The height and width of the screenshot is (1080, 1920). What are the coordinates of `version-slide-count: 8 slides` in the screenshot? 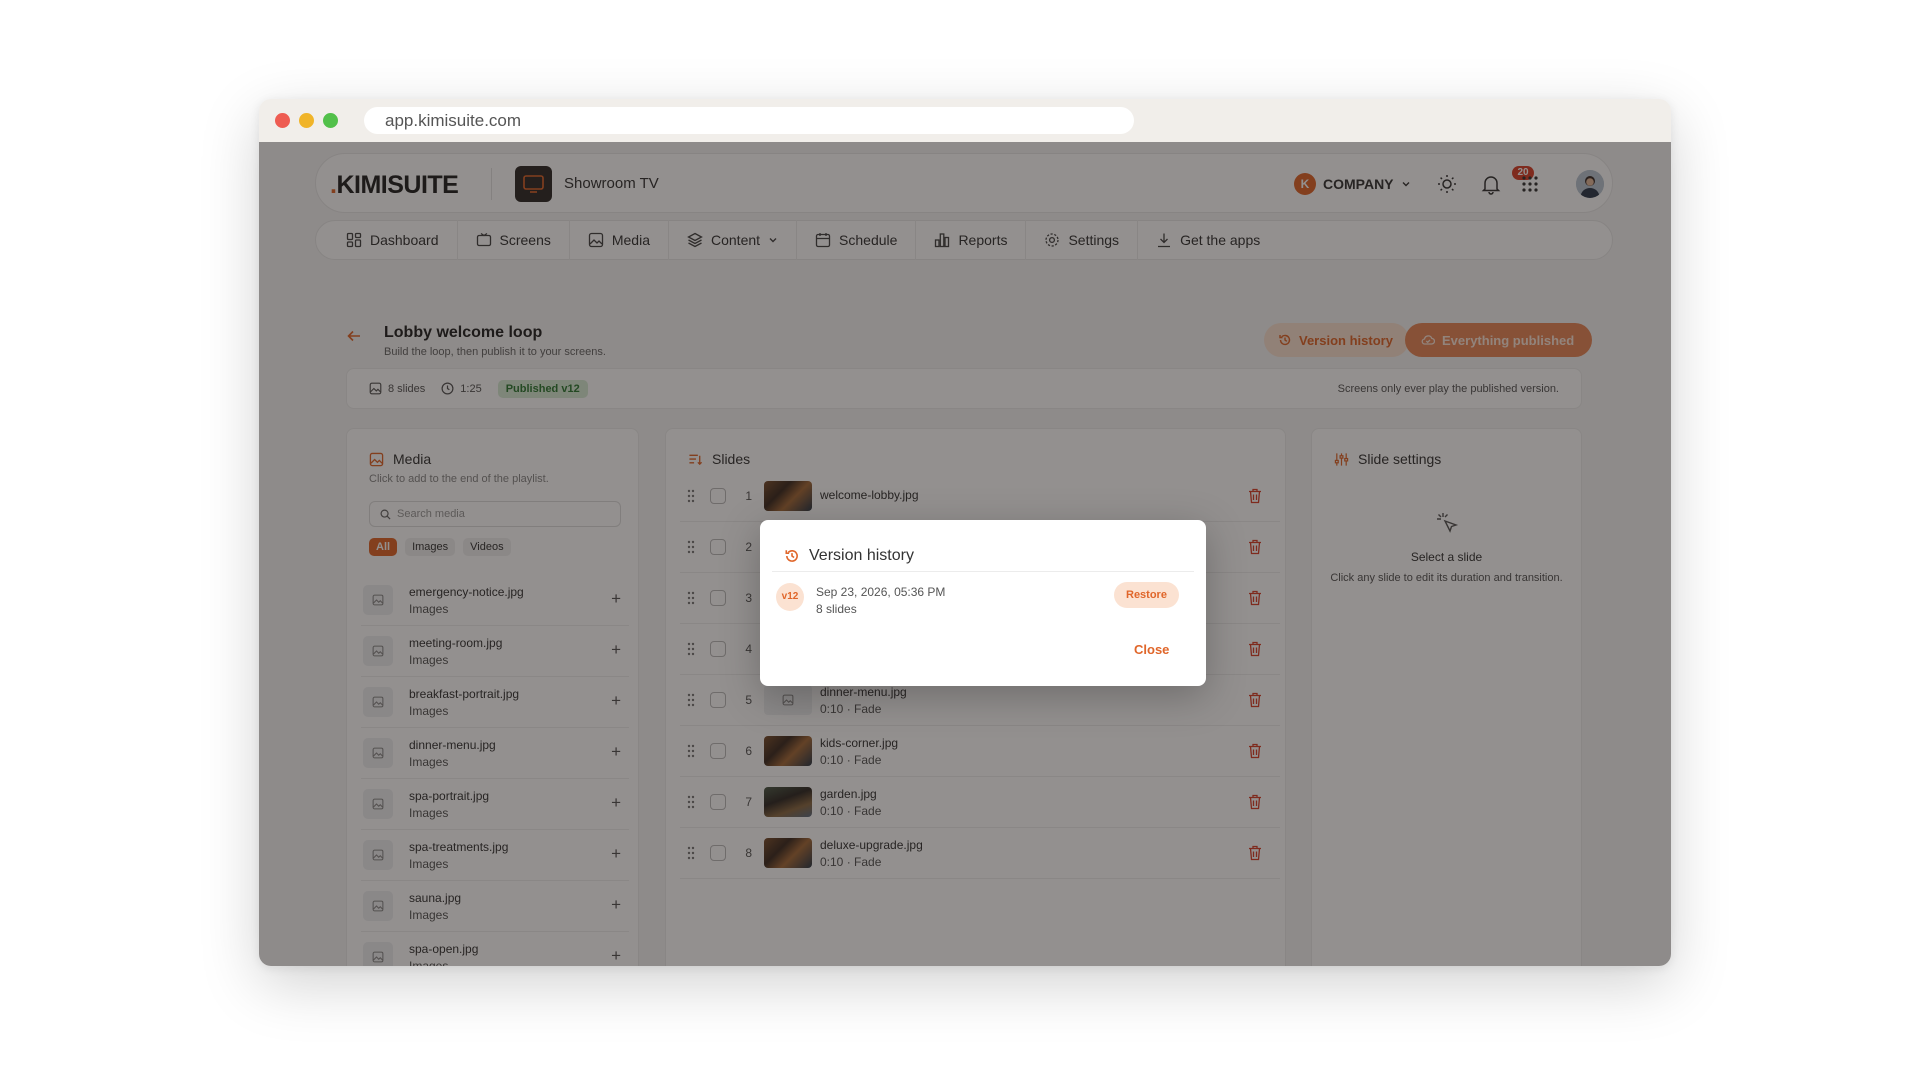 It's located at (836, 609).